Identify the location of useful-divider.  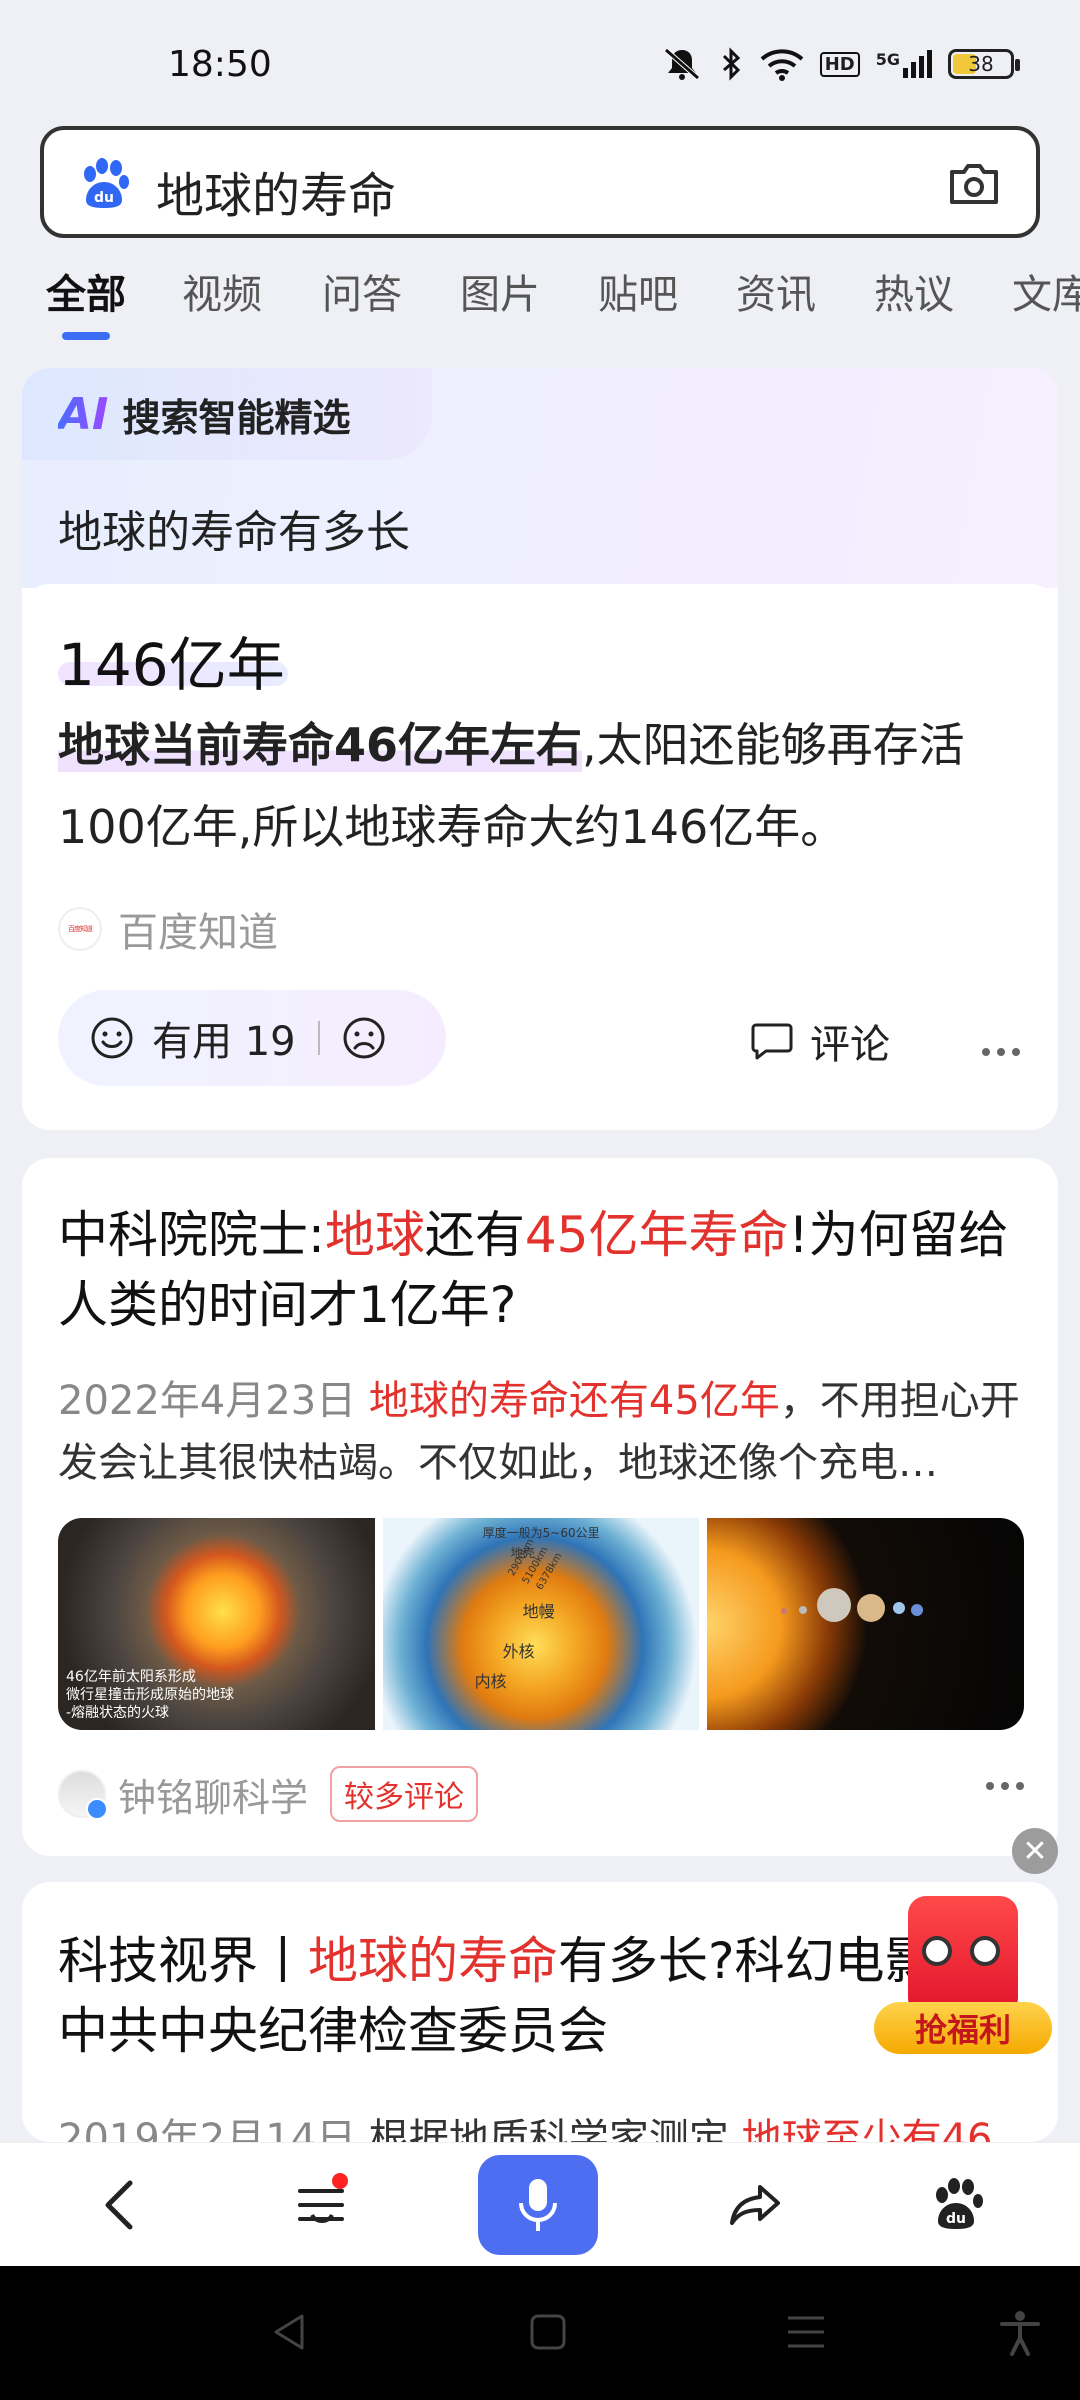
(318, 1038).